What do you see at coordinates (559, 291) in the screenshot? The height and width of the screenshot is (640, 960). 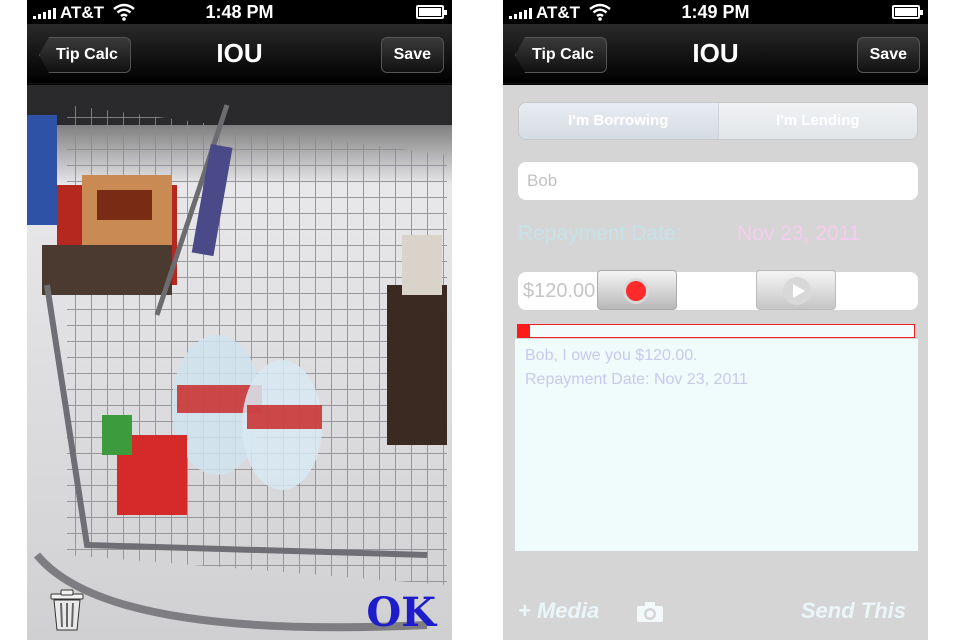 I see `amount-field: $120.00` at bounding box center [559, 291].